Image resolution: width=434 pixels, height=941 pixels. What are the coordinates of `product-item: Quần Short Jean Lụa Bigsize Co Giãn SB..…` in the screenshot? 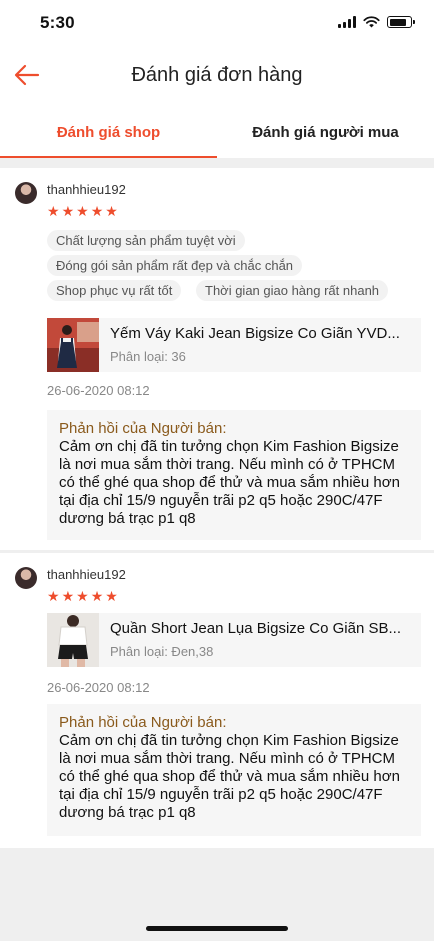 It's located at (234, 640).